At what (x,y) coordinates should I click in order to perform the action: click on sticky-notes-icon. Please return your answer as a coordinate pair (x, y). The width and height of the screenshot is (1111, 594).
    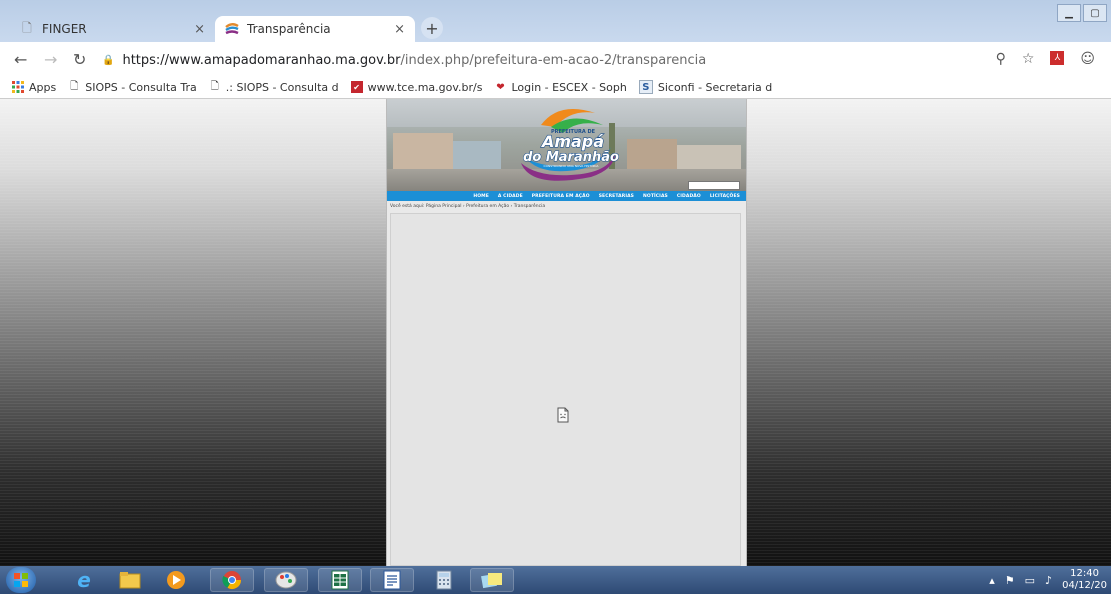
    Looking at the image, I should click on (491, 581).